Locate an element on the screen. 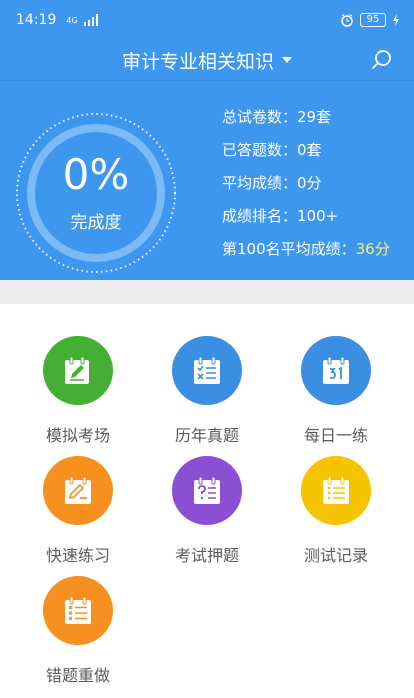  menu-past-exams: 历年真题 is located at coordinates (207, 386).